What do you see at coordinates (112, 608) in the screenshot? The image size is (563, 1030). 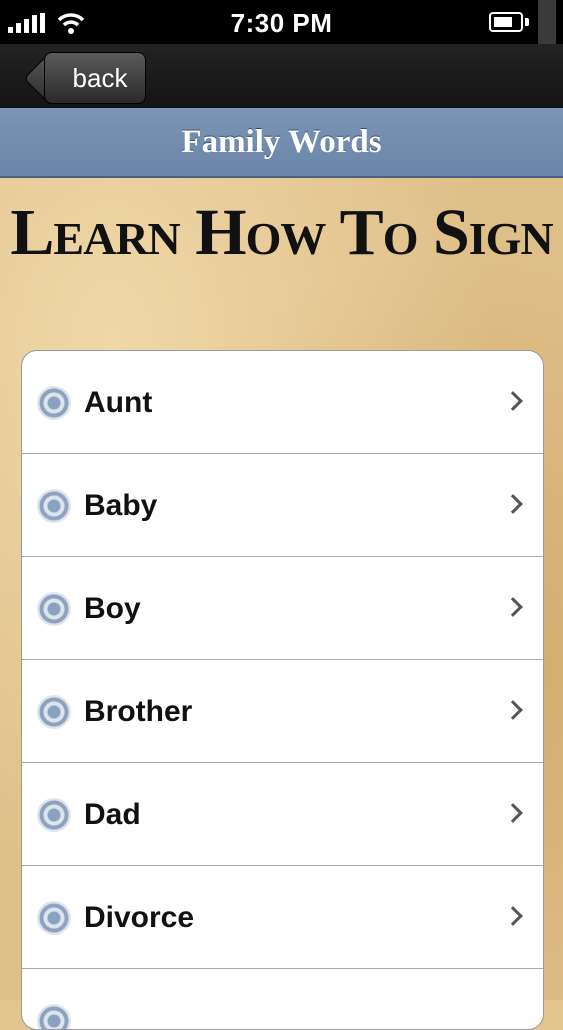 I see `list-item-label: Boy` at bounding box center [112, 608].